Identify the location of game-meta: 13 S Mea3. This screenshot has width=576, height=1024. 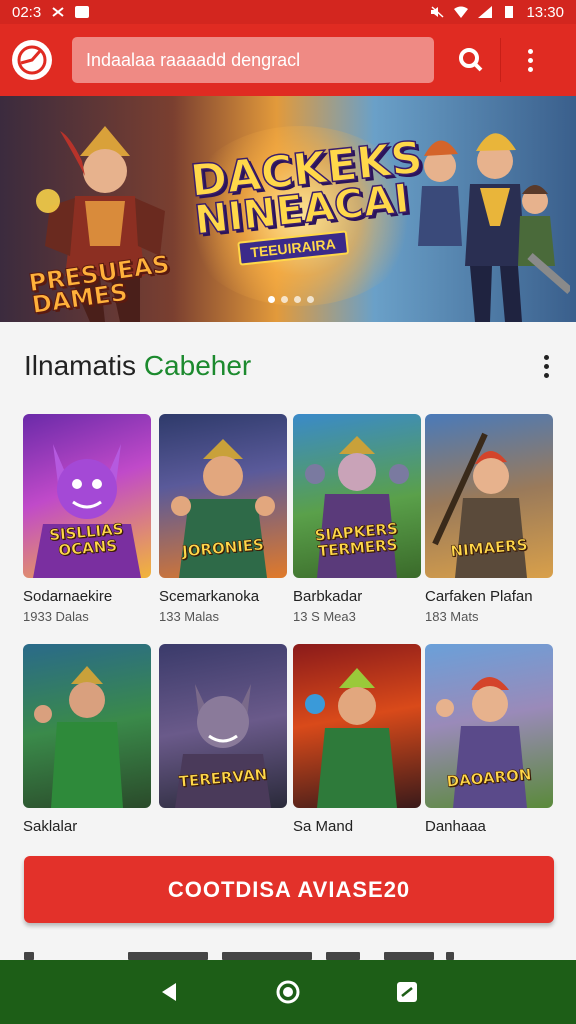
(324, 616).